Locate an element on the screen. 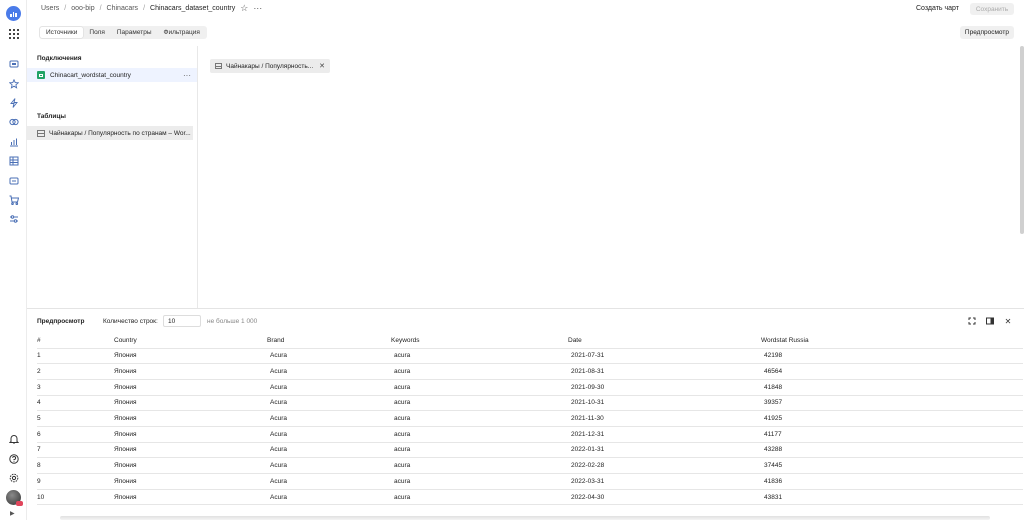 The height and width of the screenshot is (520, 1024). avatar is located at coordinates (14, 498).